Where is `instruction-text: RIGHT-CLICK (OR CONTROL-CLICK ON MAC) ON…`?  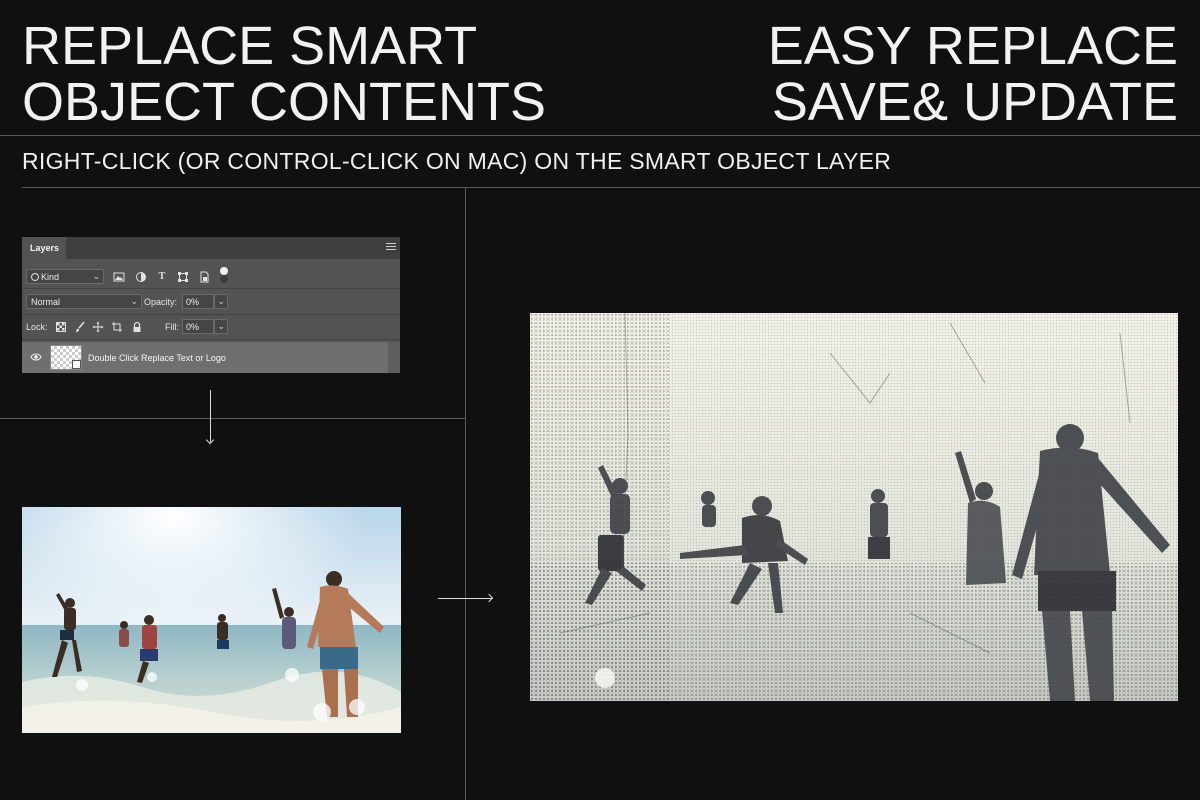
instruction-text: RIGHT-CLICK (OR CONTROL-CLICK ON MAC) ON… is located at coordinates (457, 161).